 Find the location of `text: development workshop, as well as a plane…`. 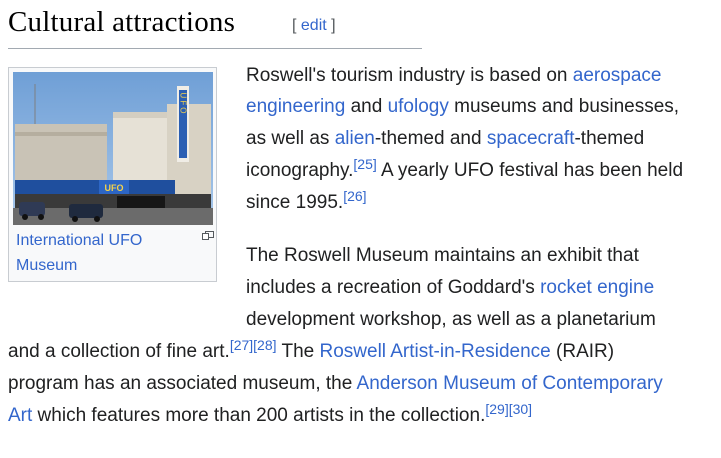

text: development workshop, as well as a plane… is located at coordinates (451, 319).